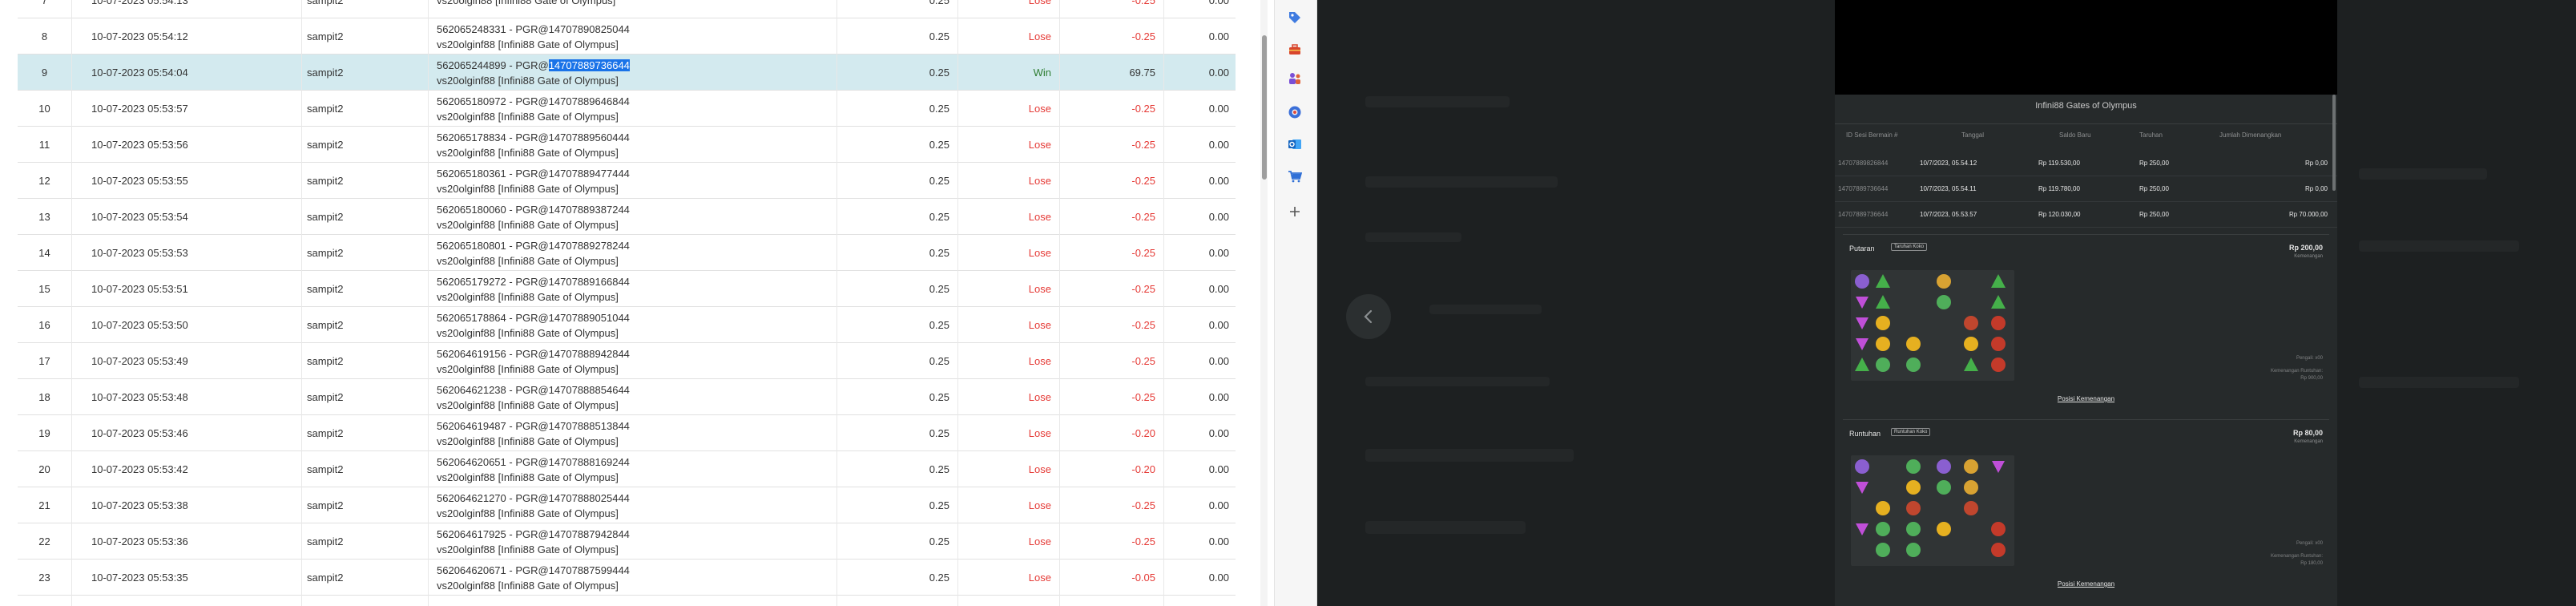  Describe the element at coordinates (2086, 106) in the screenshot. I see `modal-title: Infini88 Gates of Olympus` at that location.